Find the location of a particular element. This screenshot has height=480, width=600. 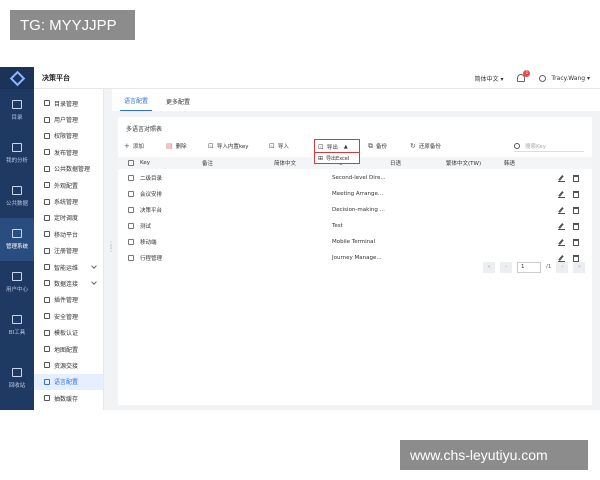

chevron-down-icon is located at coordinates (94, 282).